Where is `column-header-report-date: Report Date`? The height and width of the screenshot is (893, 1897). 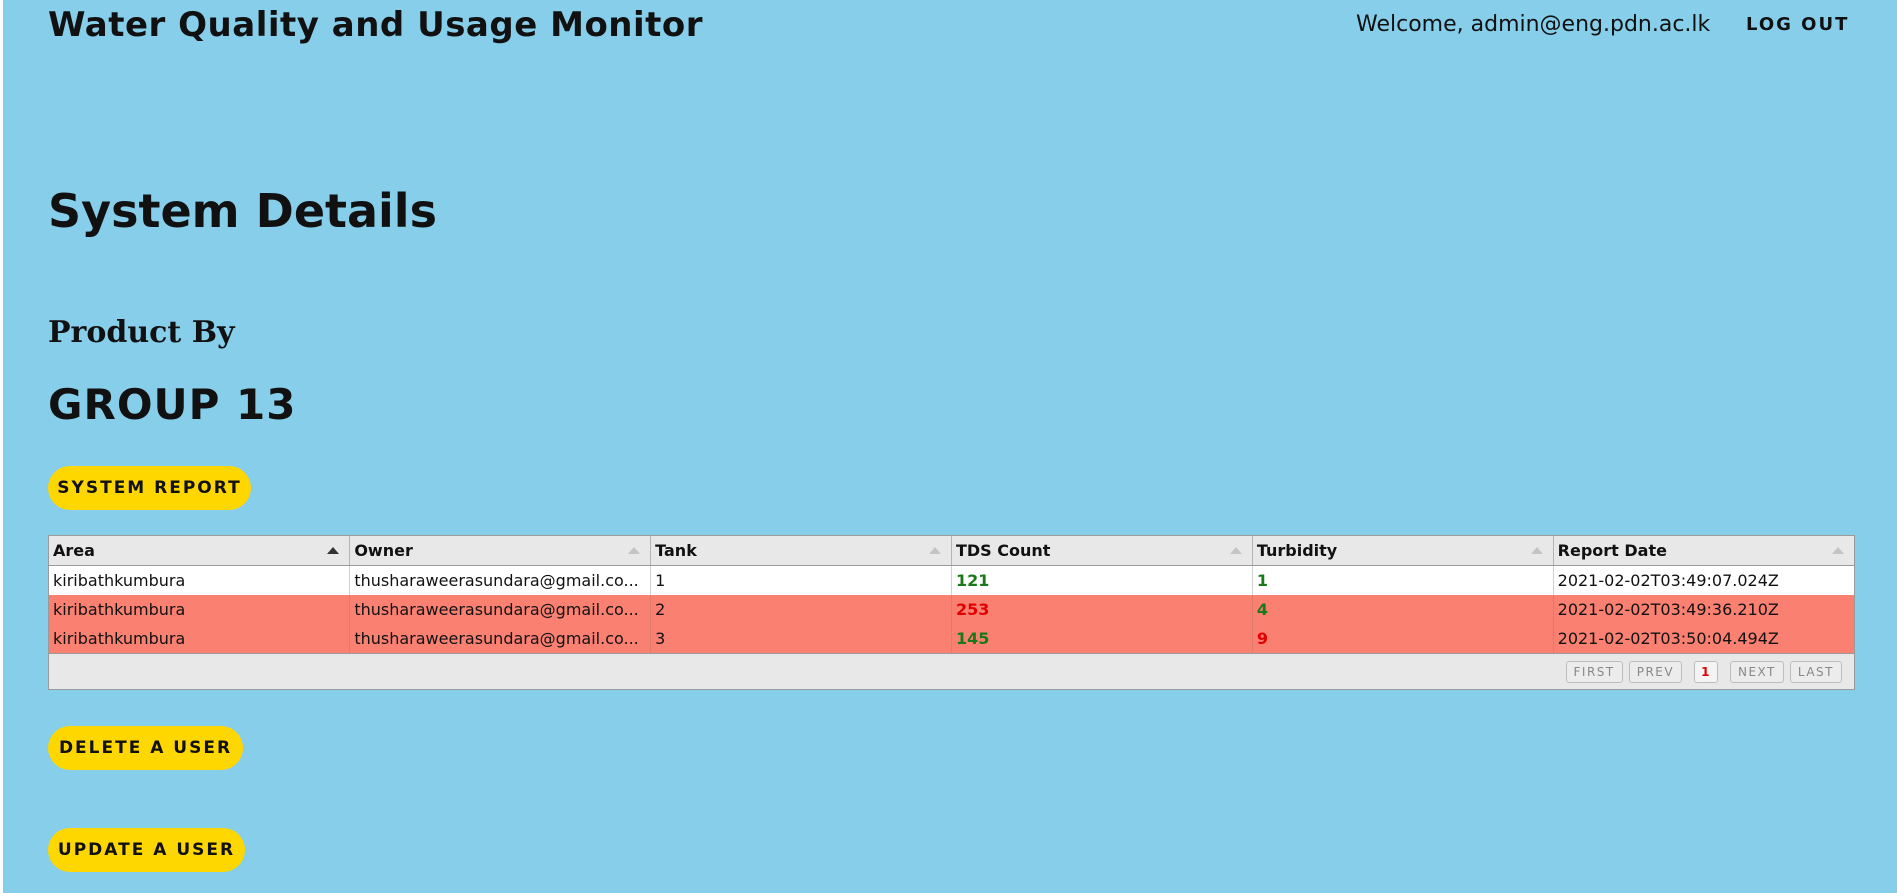 column-header-report-date: Report Date is located at coordinates (1703, 551).